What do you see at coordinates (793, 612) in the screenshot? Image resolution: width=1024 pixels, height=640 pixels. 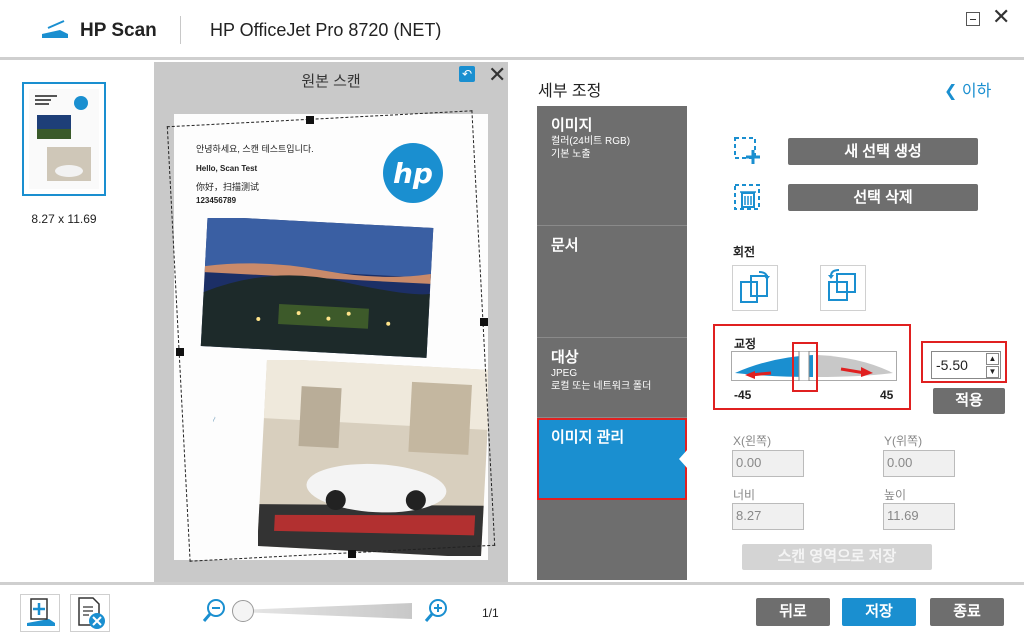 I see `back-button: 뒤로` at bounding box center [793, 612].